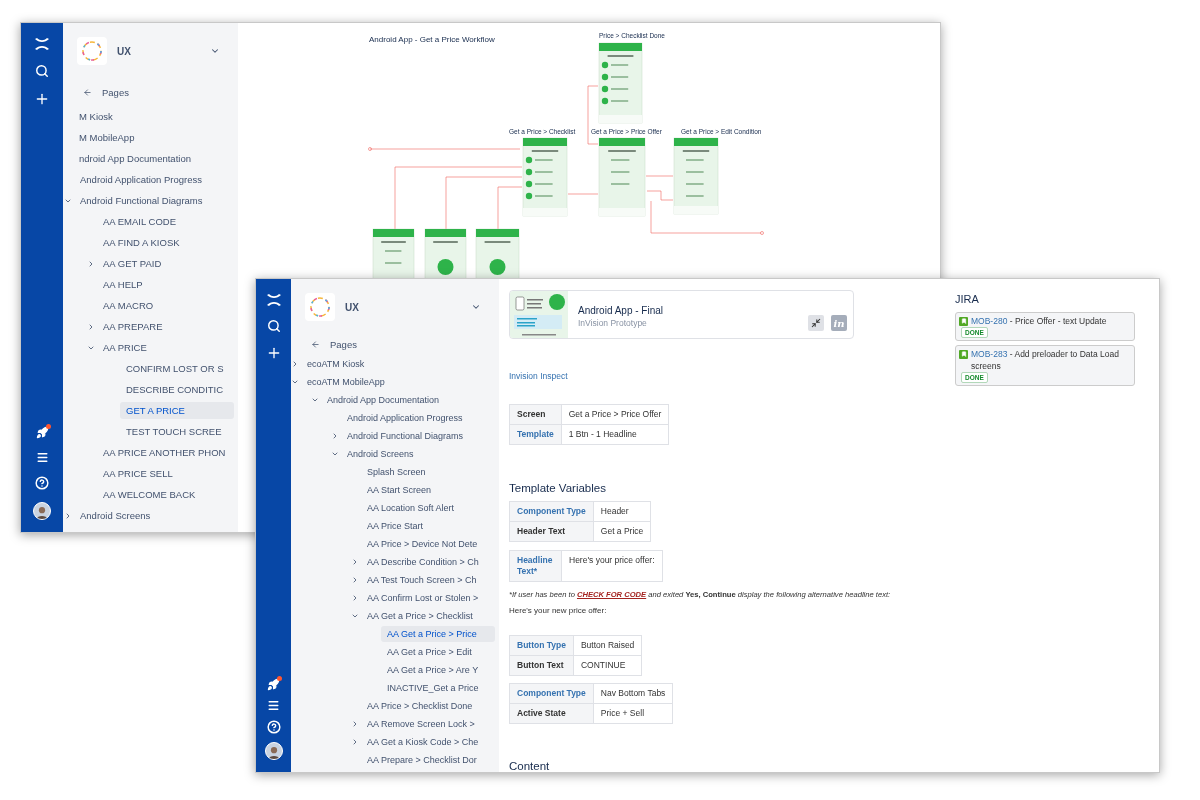 The height and width of the screenshot is (800, 1200). Describe the element at coordinates (153, 116) in the screenshot. I see `page-tree-item: M Kiosk` at that location.